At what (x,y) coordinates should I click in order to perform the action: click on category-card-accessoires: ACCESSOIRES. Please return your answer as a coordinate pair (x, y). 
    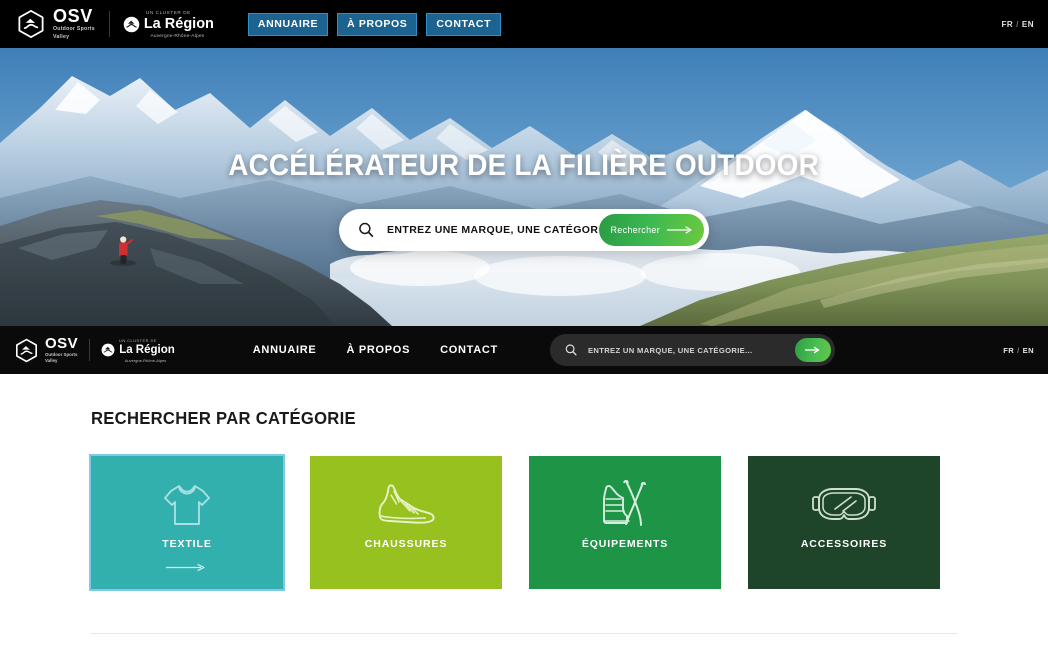
    Looking at the image, I should click on (844, 522).